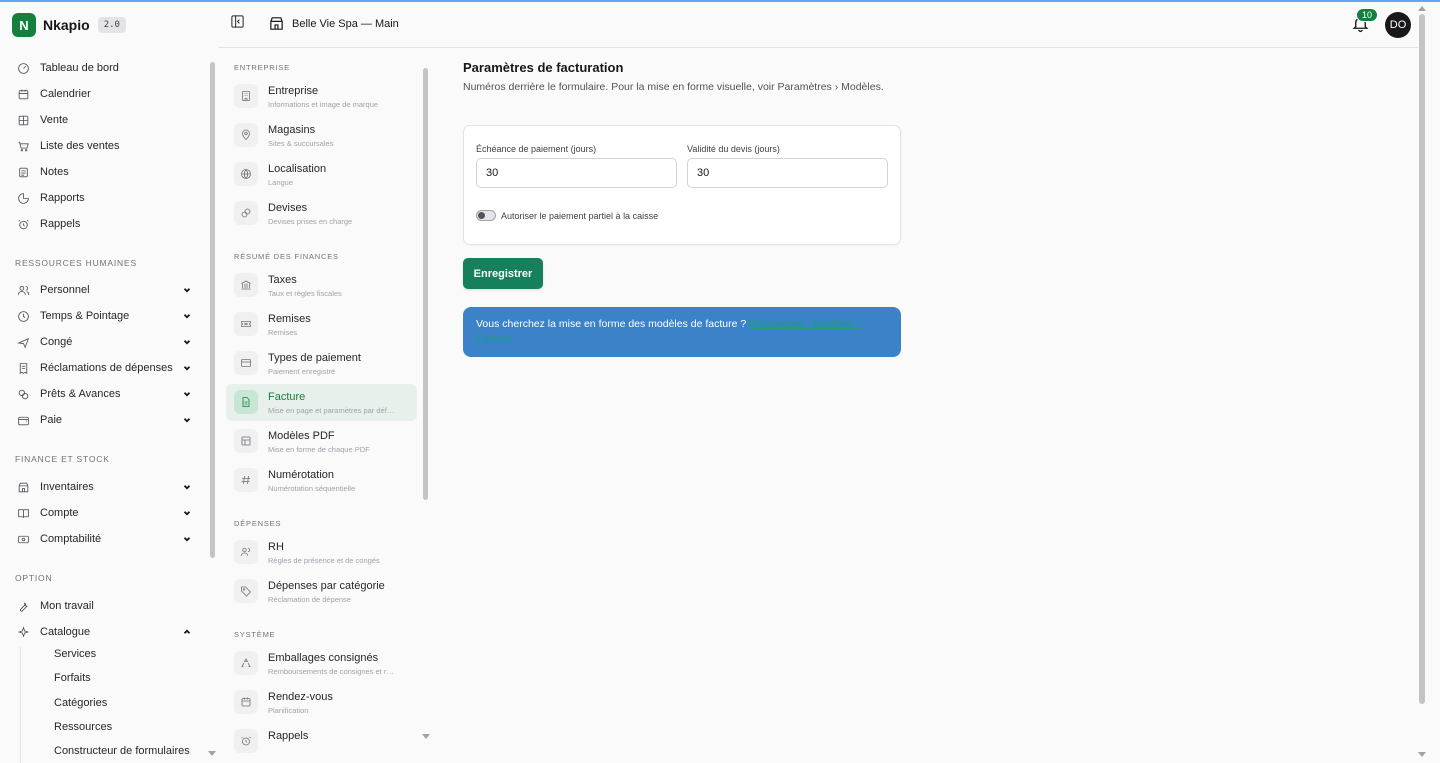 The height and width of the screenshot is (763, 1440). I want to click on save-button: Enregistrer, so click(503, 273).